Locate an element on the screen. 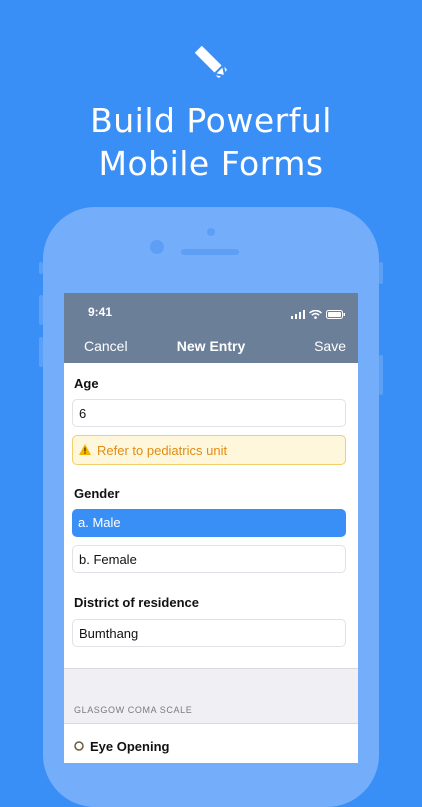  phone-sensor is located at coordinates (211, 232).